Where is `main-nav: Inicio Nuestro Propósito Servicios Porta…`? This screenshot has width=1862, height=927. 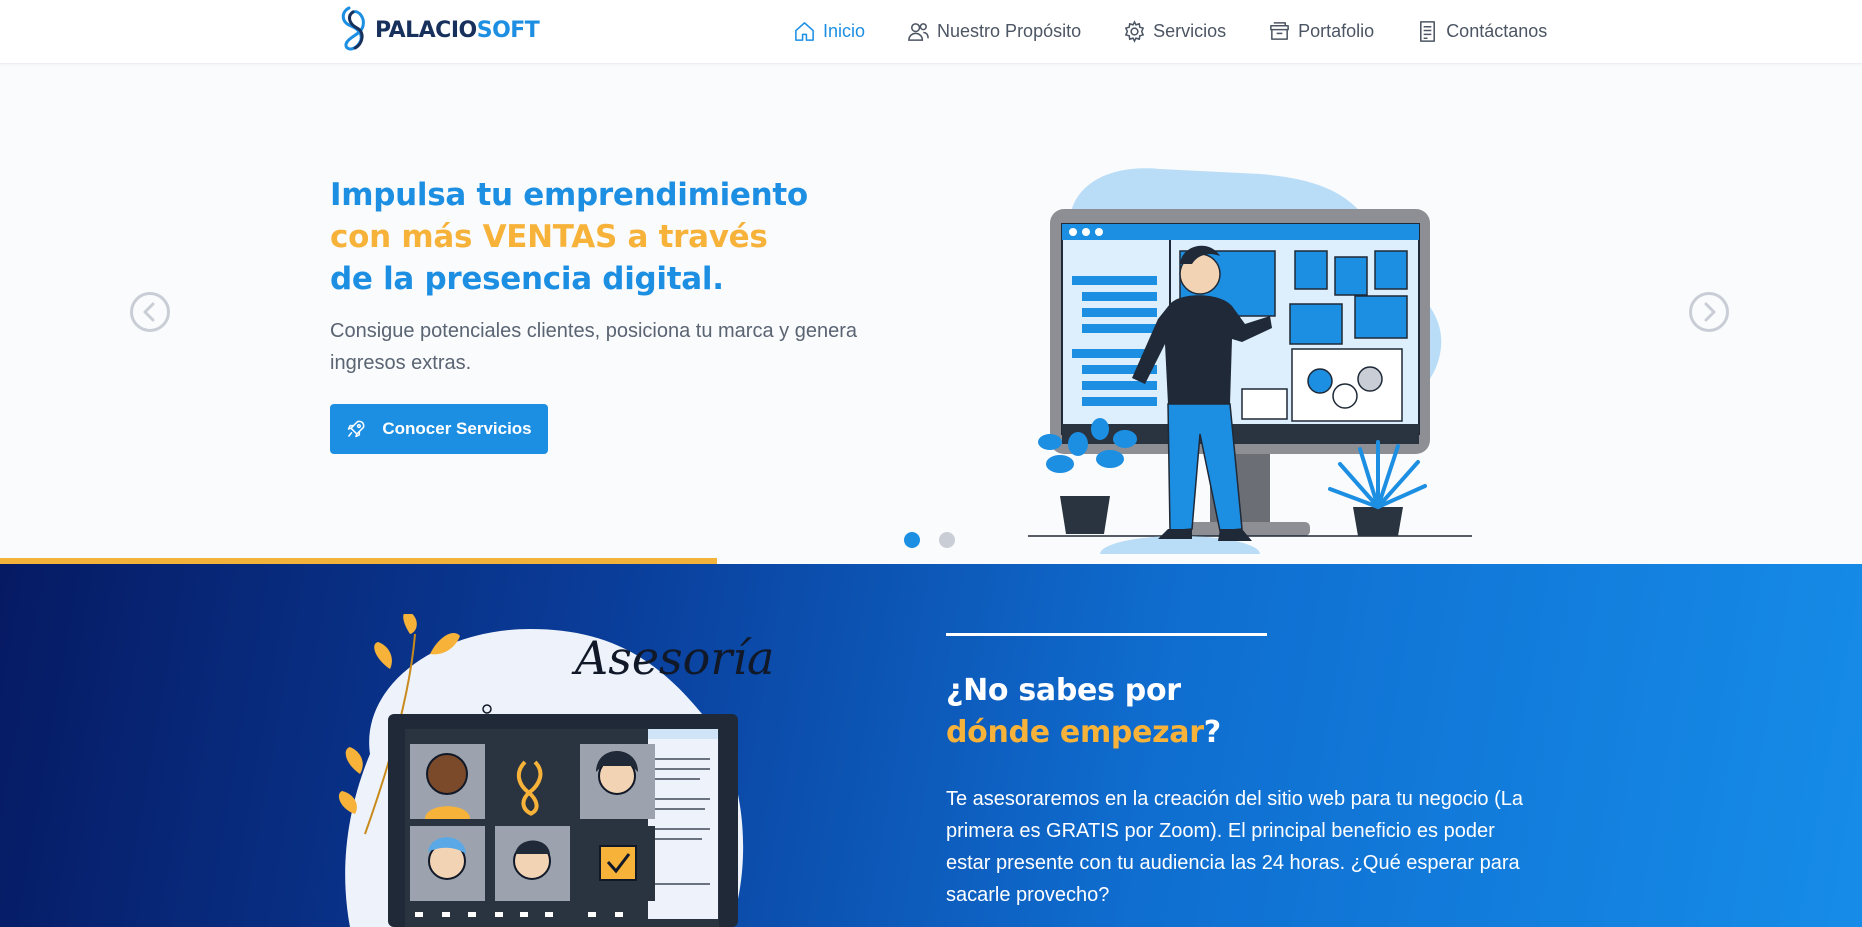
main-nav: Inicio Nuestro Propósito Servicios Porta… is located at coordinates (1170, 31).